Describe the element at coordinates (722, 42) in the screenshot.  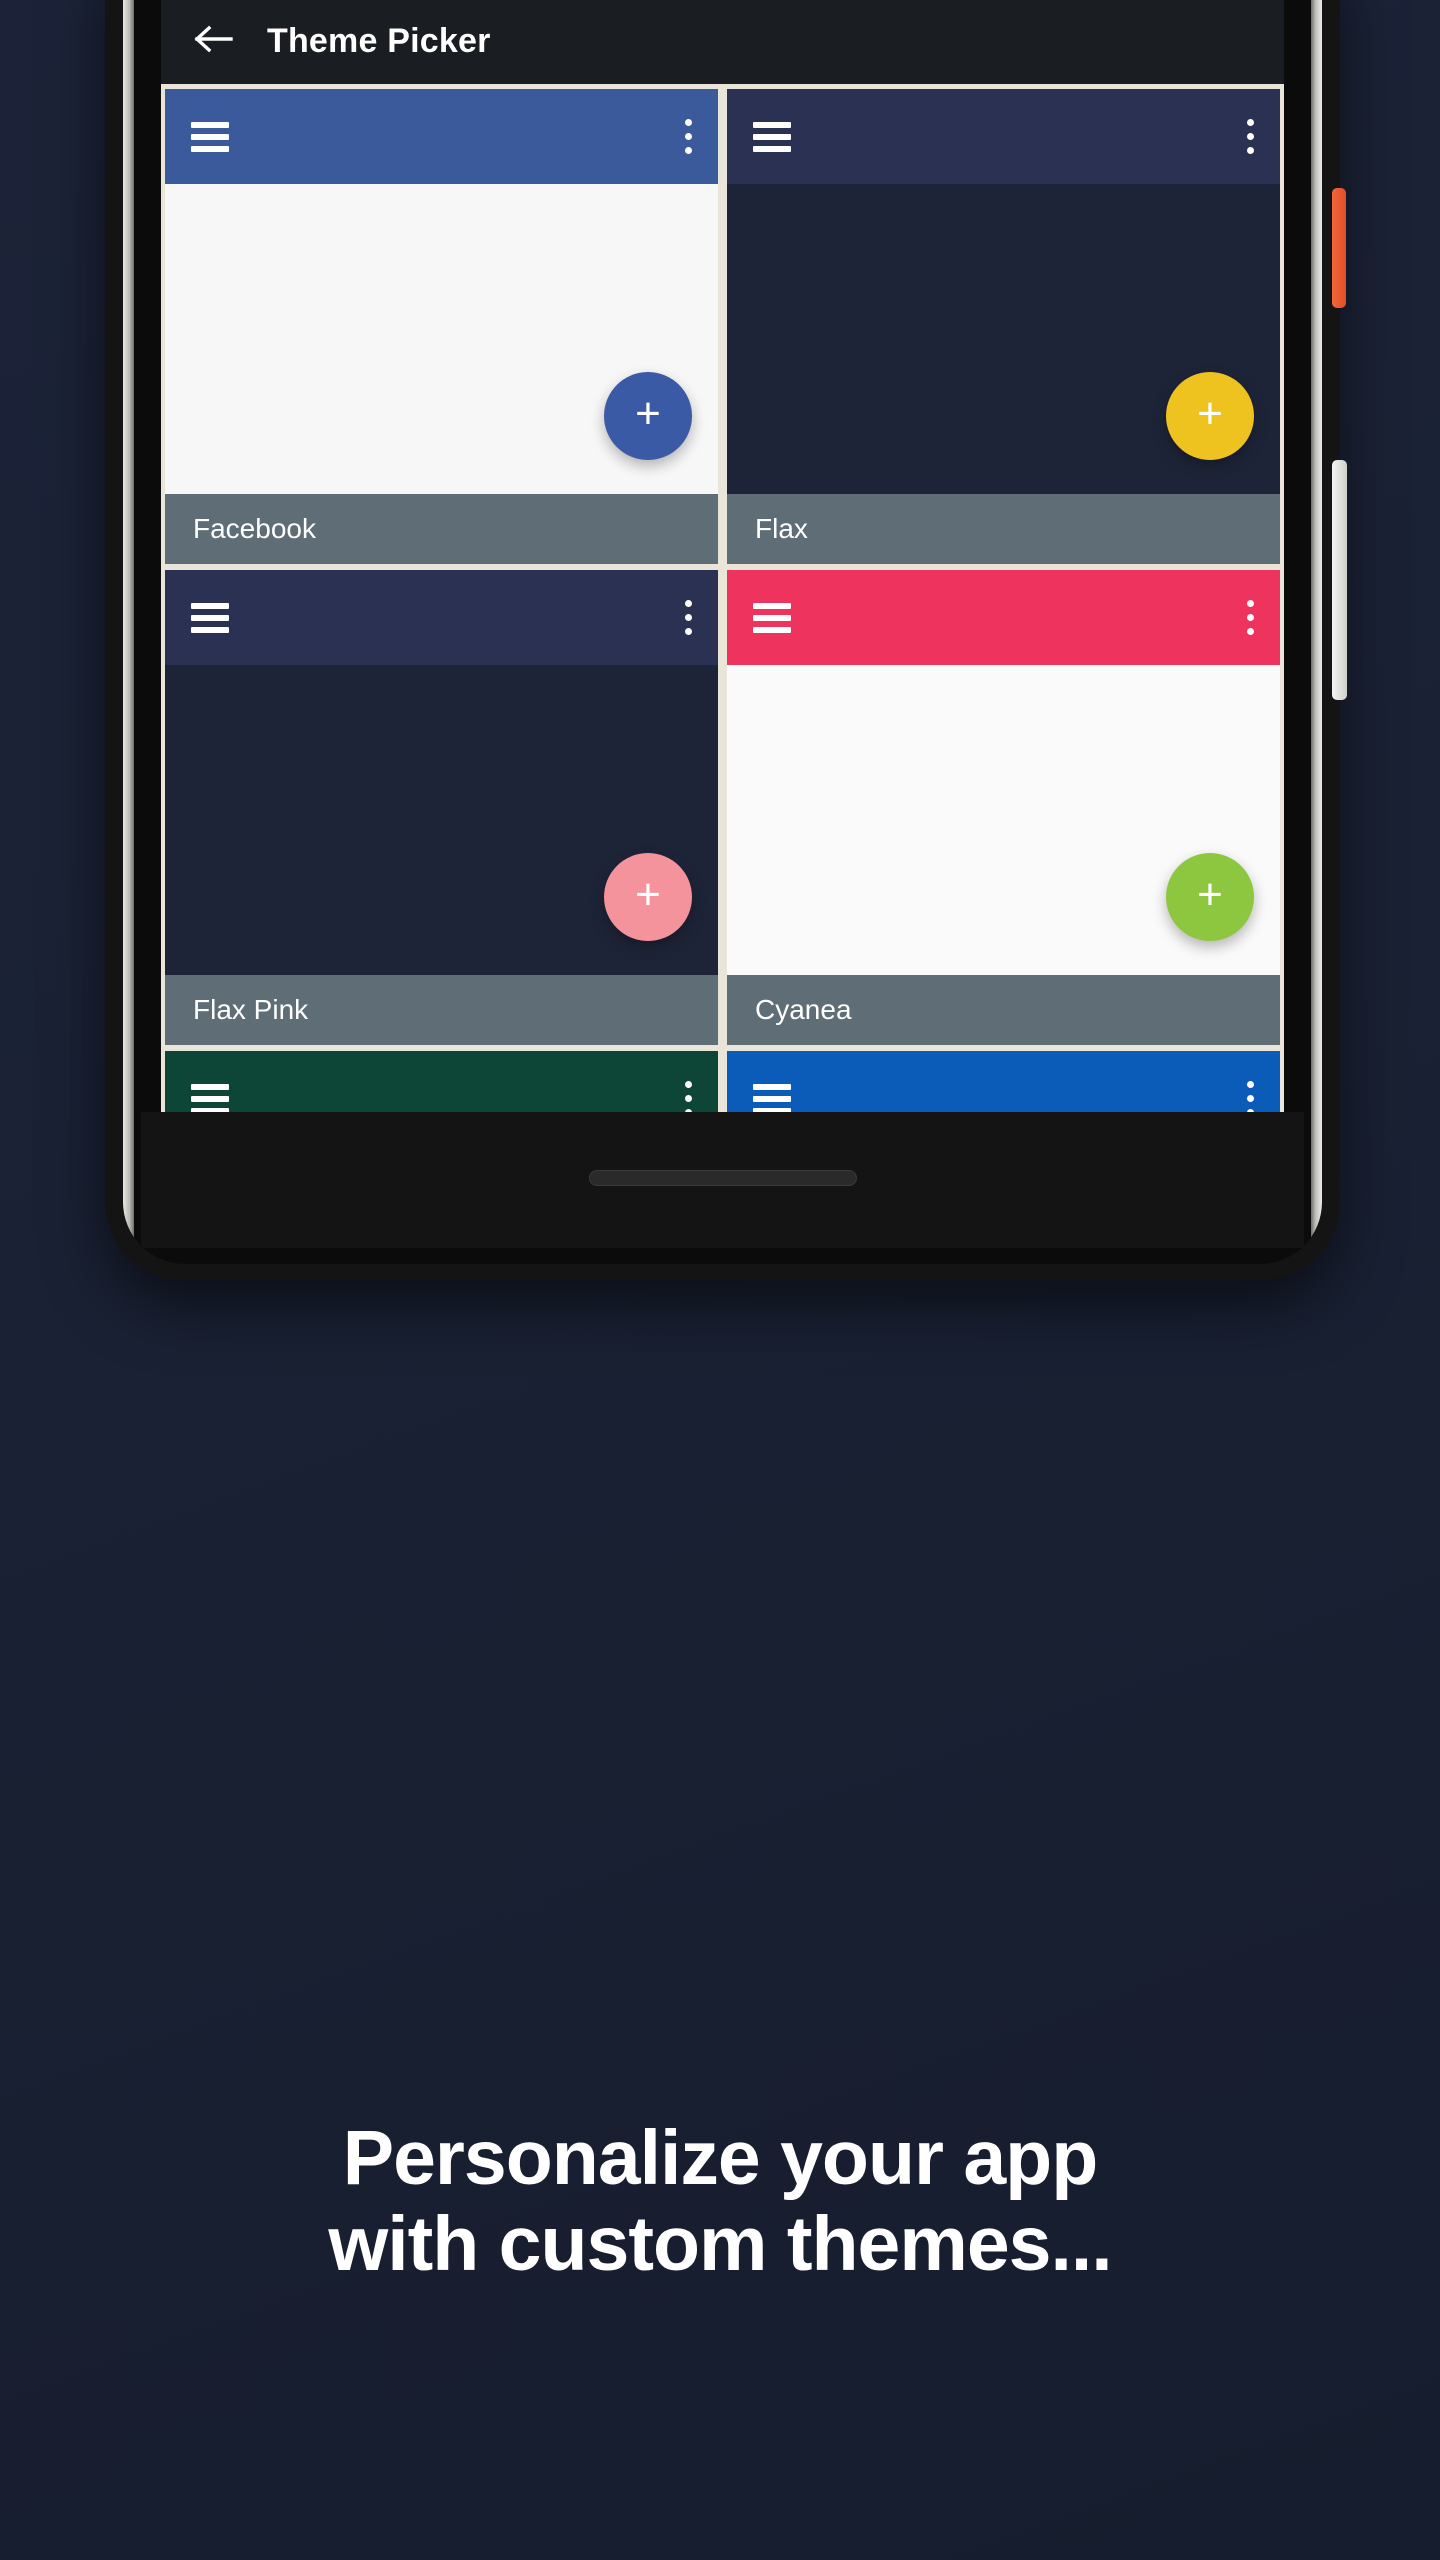
I see `app-bar: Theme Picker` at that location.